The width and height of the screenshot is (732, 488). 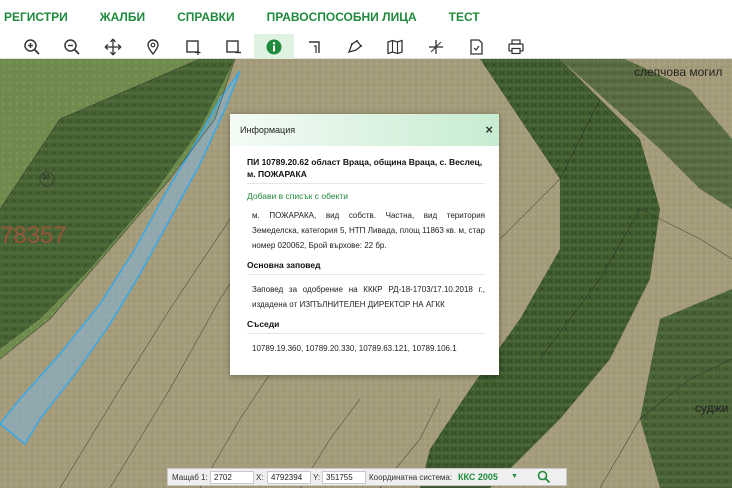 What do you see at coordinates (366, 326) in the screenshot?
I see `neighbors-heading: Съседи` at bounding box center [366, 326].